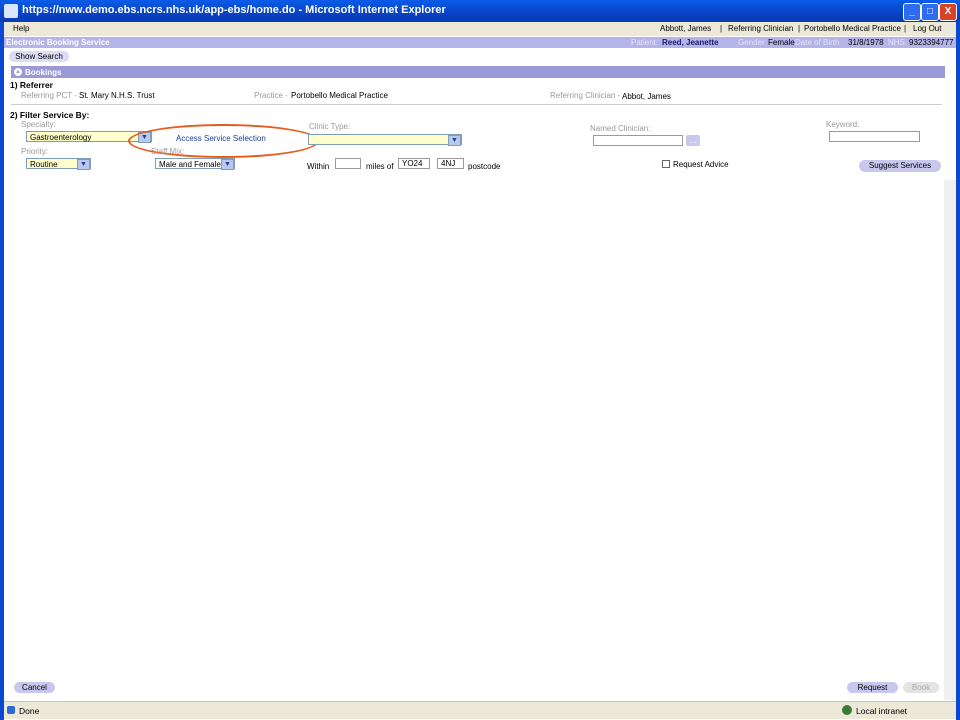  What do you see at coordinates (817, 42) in the screenshot?
I see `dob-label: Date of Birth` at bounding box center [817, 42].